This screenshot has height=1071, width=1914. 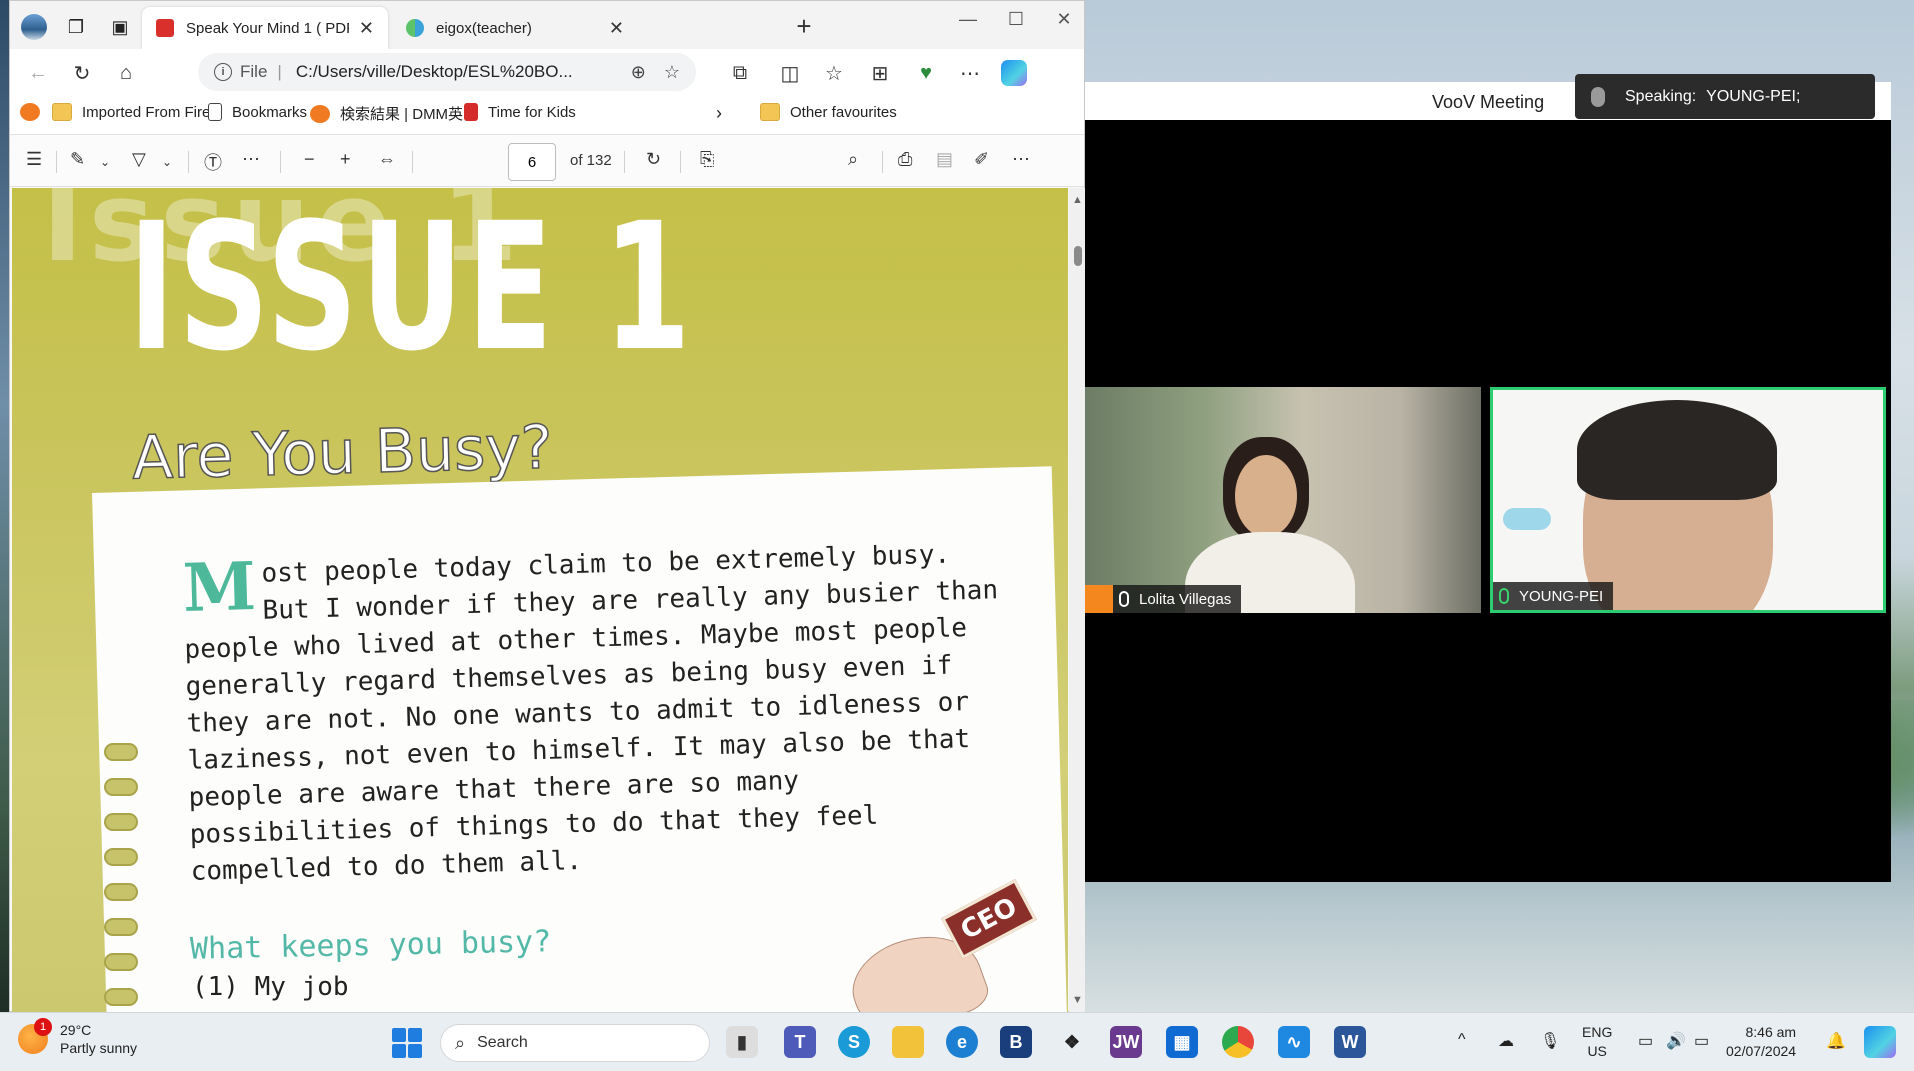 I want to click on video-tile-lolita: Lolita Villegas, so click(x=1283, y=500).